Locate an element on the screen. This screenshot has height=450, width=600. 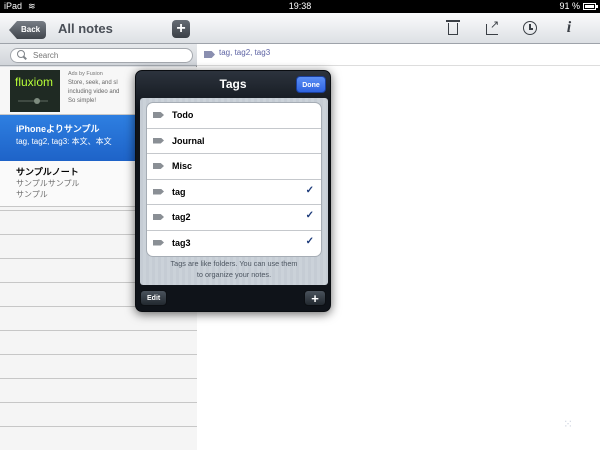
note-title: iPhoneよりサンプル is located at coordinates (58, 129).